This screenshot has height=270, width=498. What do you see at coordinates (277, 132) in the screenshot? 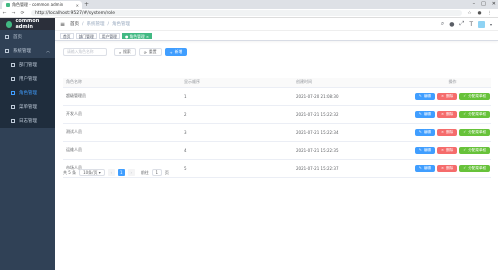
I see `table-row: 测试人员 3 2021-07-21 15:22:34 ✎ 编辑 × 删除 ✓ 分配菜单权` at bounding box center [277, 132].